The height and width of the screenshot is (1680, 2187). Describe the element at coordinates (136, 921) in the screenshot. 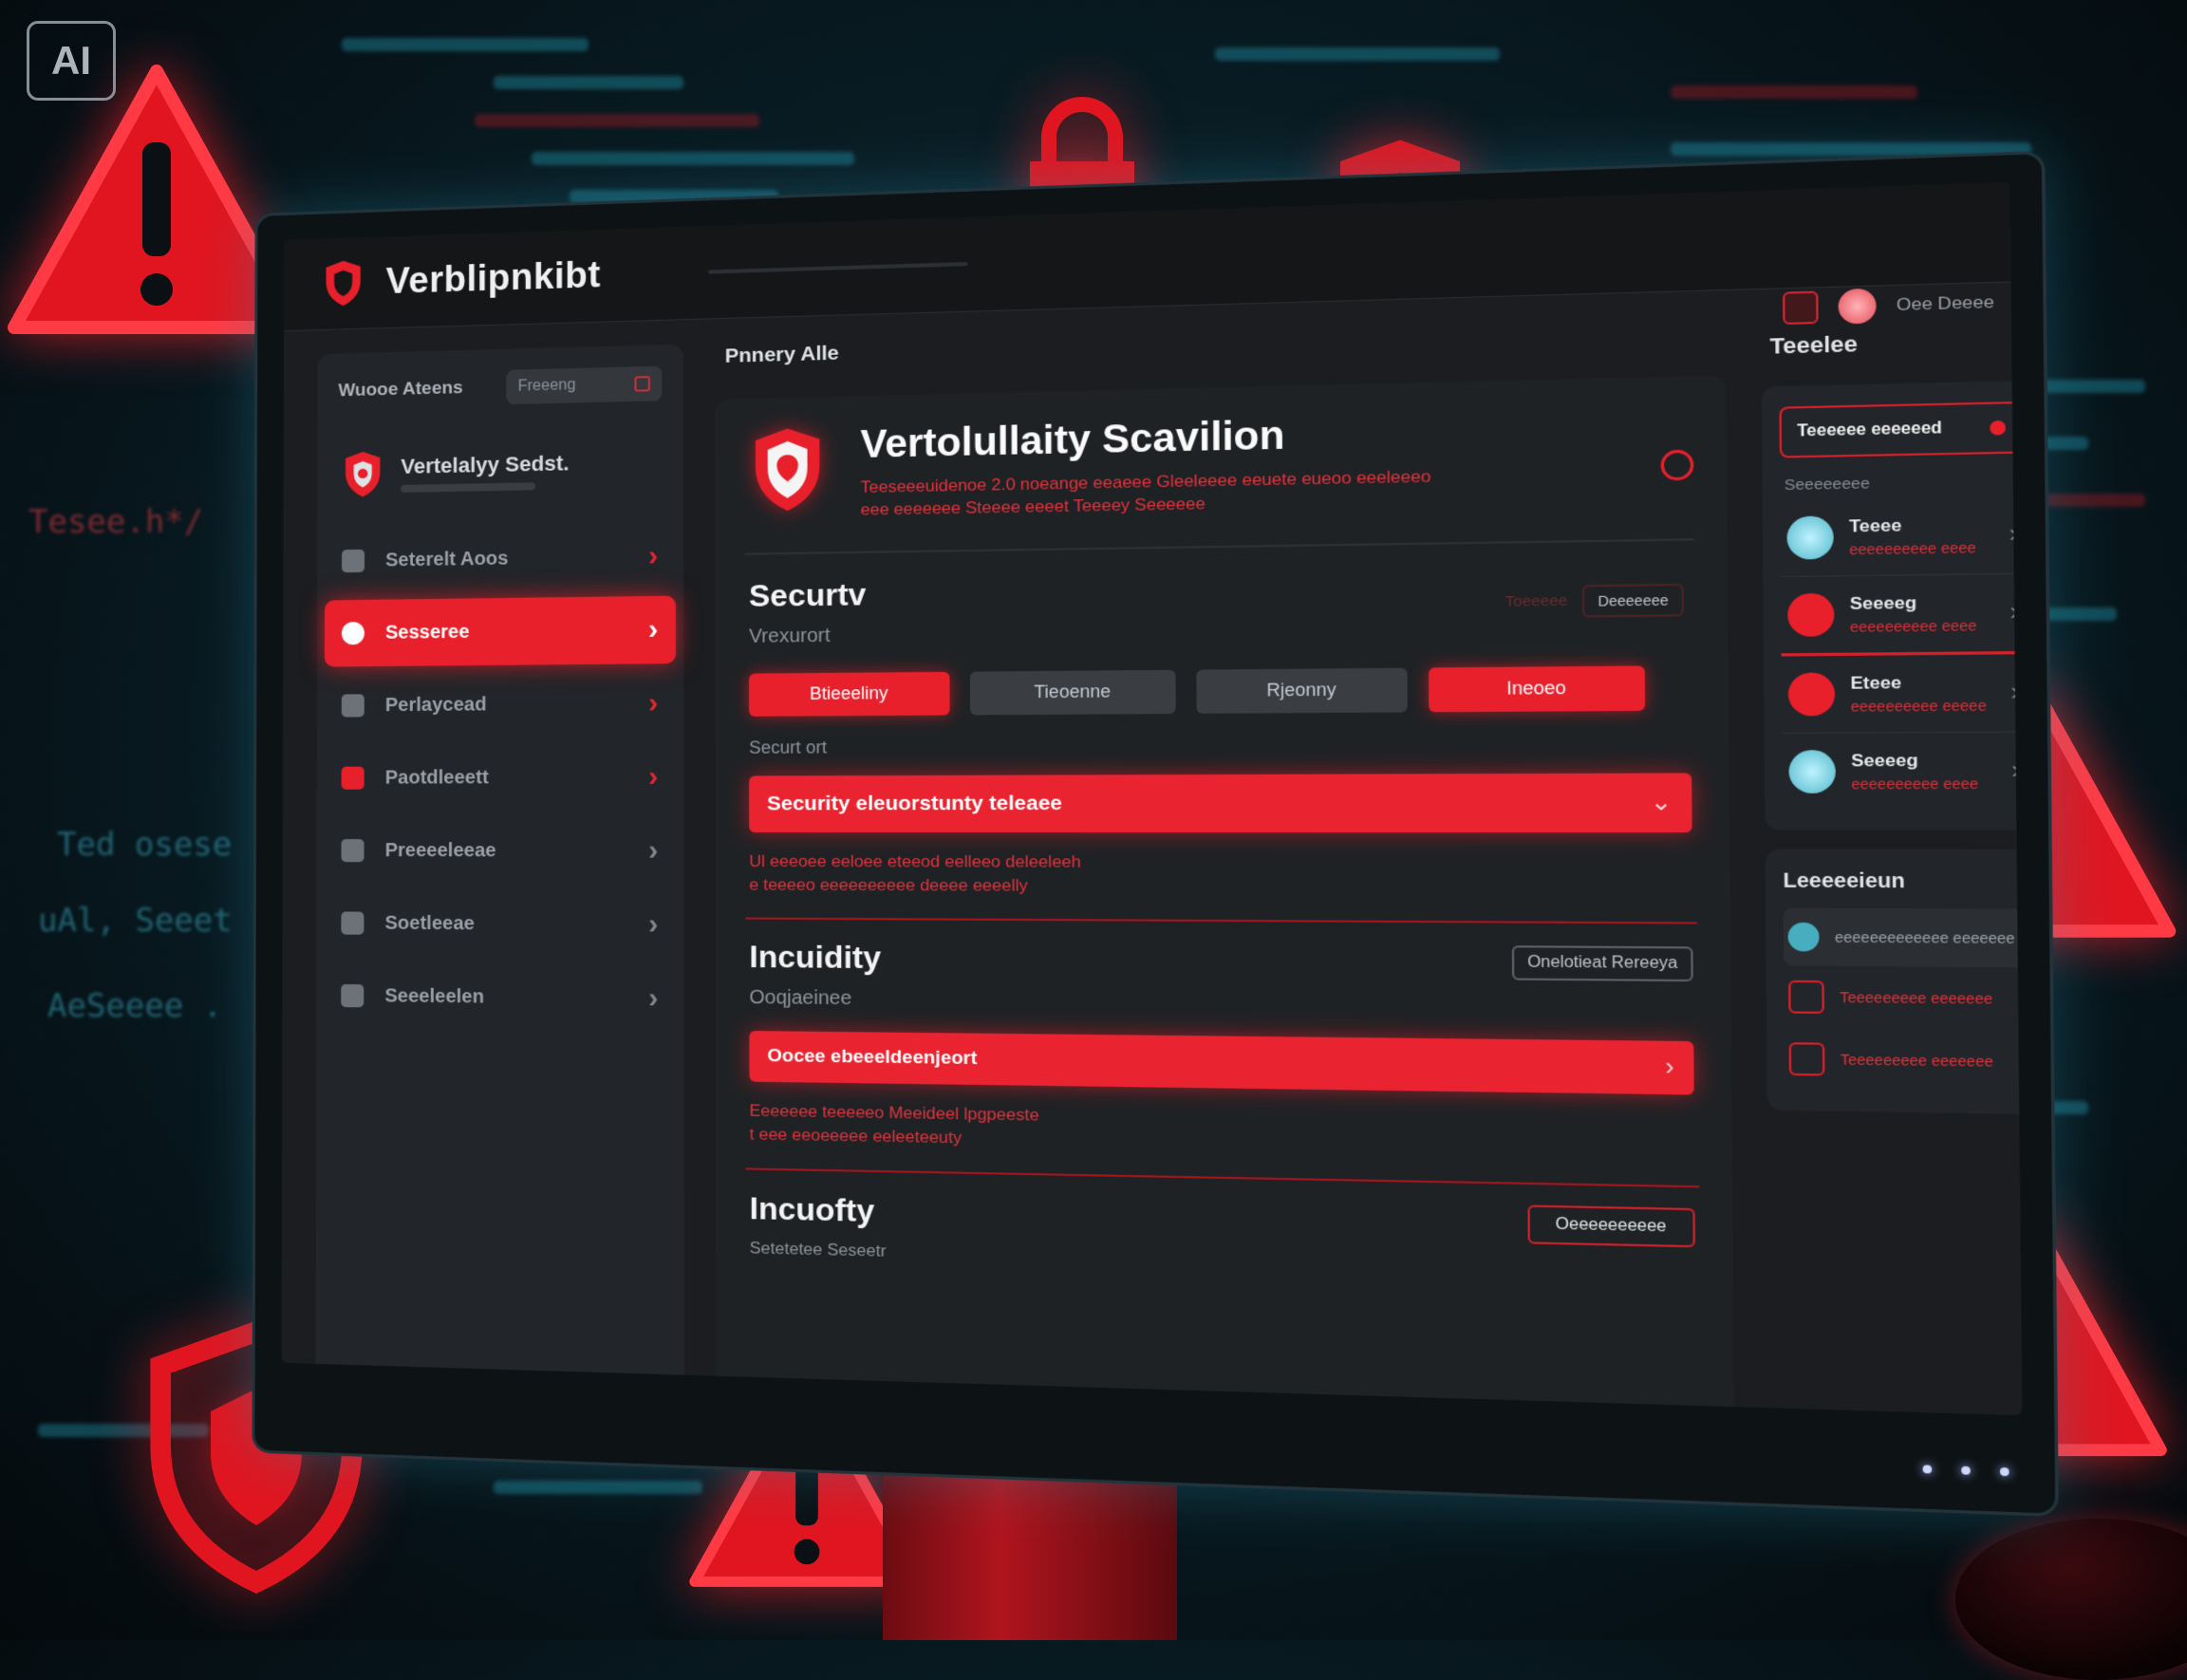

I see `code-snippet: uAl, Seeet` at that location.